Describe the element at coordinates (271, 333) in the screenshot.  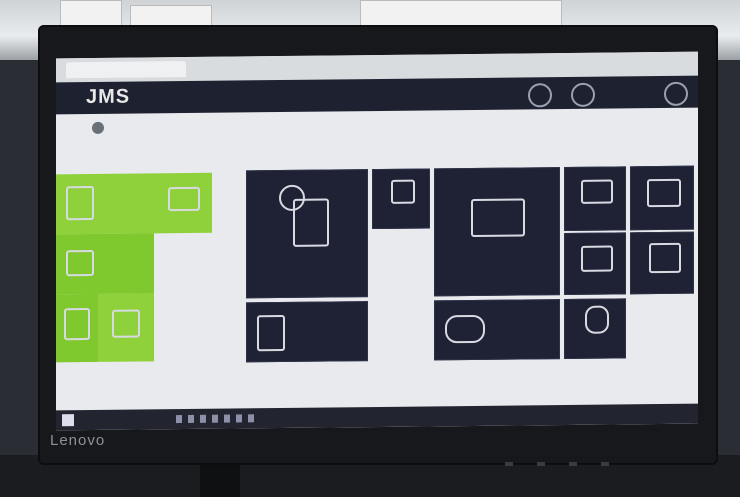
I see `kb-person-icon` at that location.